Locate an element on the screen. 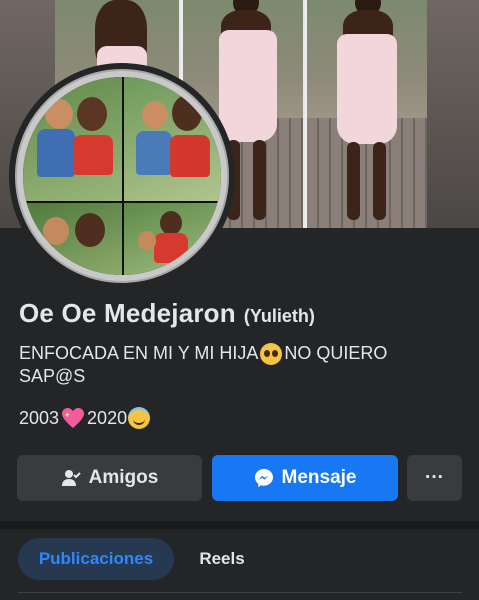  tab-publicaciones-label: Publicaciones is located at coordinates (96, 558).